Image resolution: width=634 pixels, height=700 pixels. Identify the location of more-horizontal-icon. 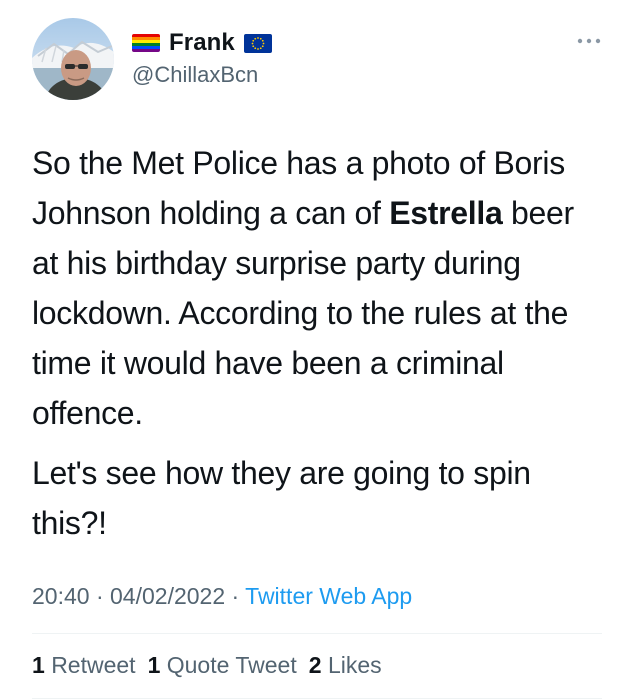
(589, 41).